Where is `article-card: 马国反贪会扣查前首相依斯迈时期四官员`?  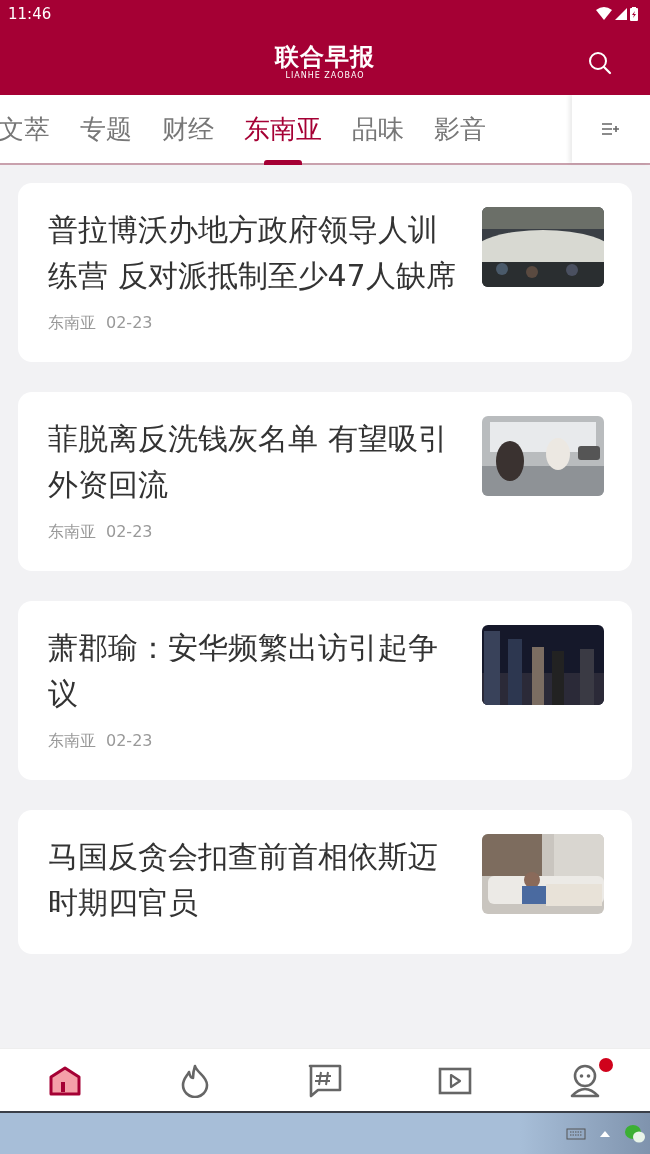 article-card: 马国反贪会扣查前首相依斯迈时期四官员 is located at coordinates (325, 882).